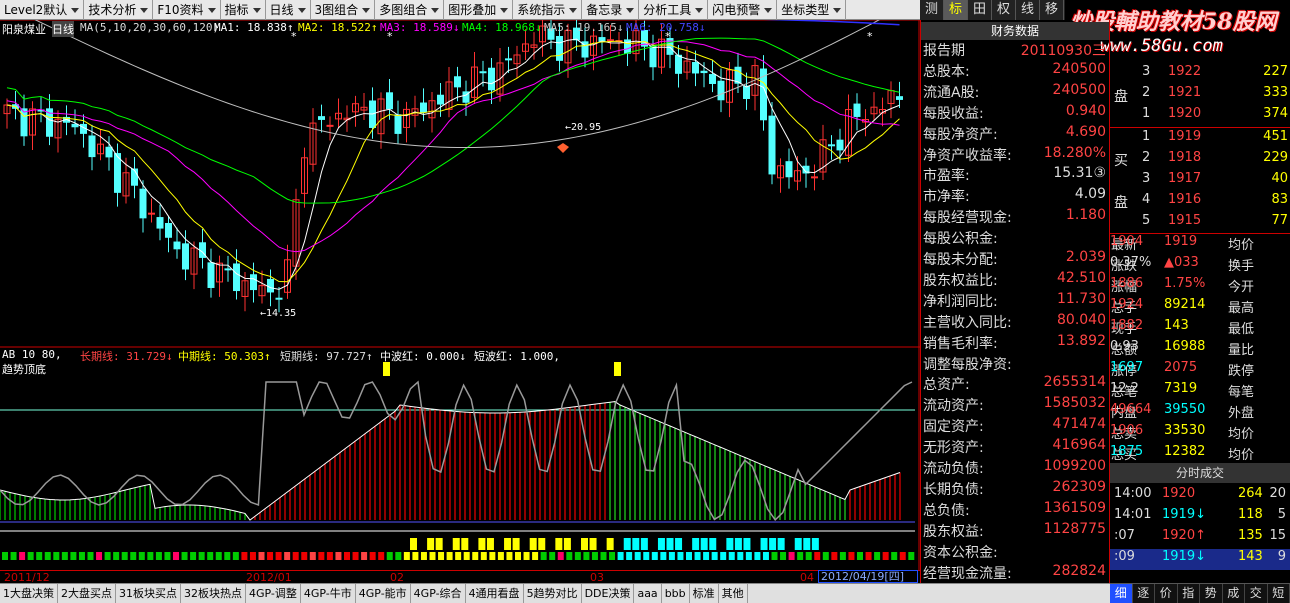  What do you see at coordinates (1052, 10) in the screenshot?
I see `right-tab: 移` at bounding box center [1052, 10].